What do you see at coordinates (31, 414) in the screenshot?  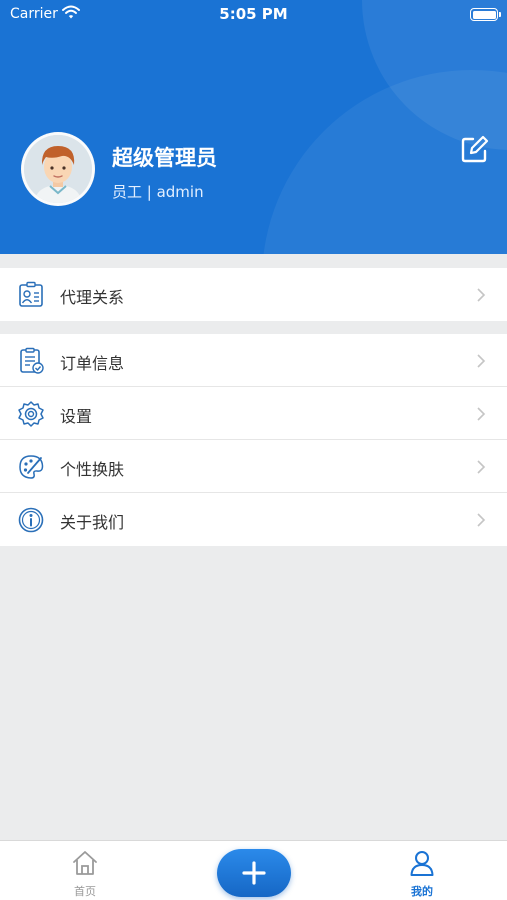 I see `settings-icon` at bounding box center [31, 414].